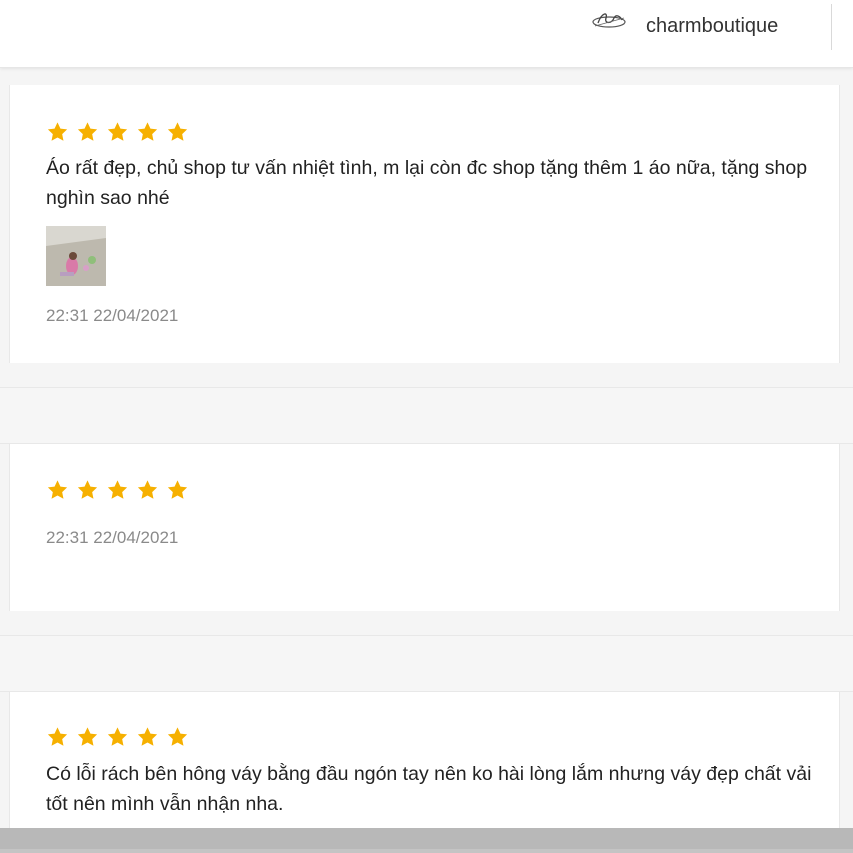 The image size is (853, 853). I want to click on review-photo-image, so click(76, 256).